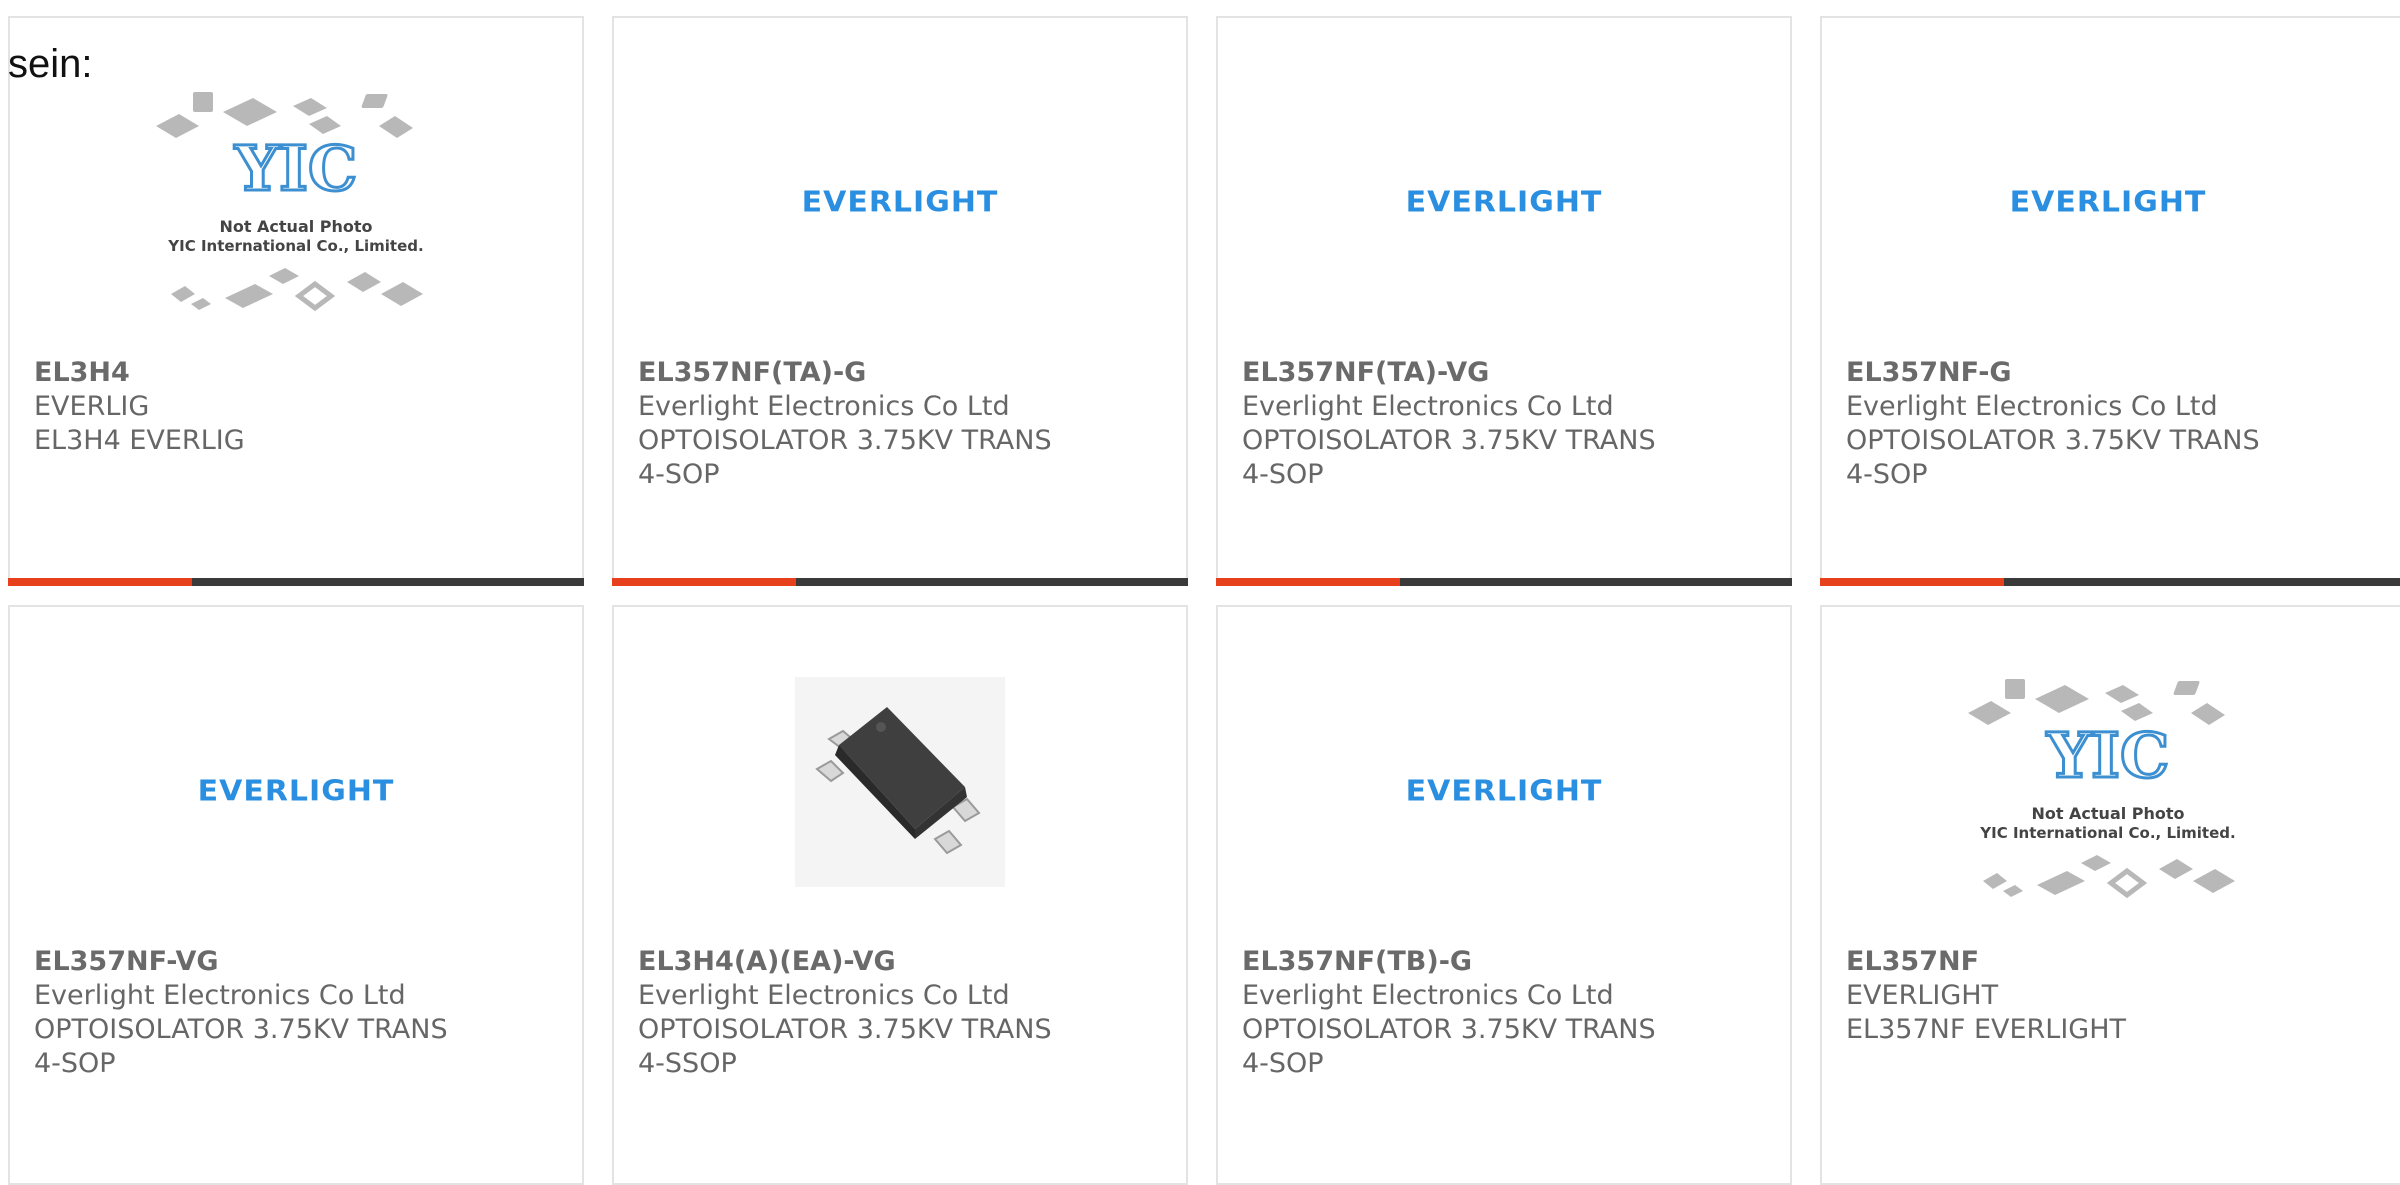 The image size is (2400, 1185). I want to click on part-number: EL357NF(TA)-G, so click(907, 373).